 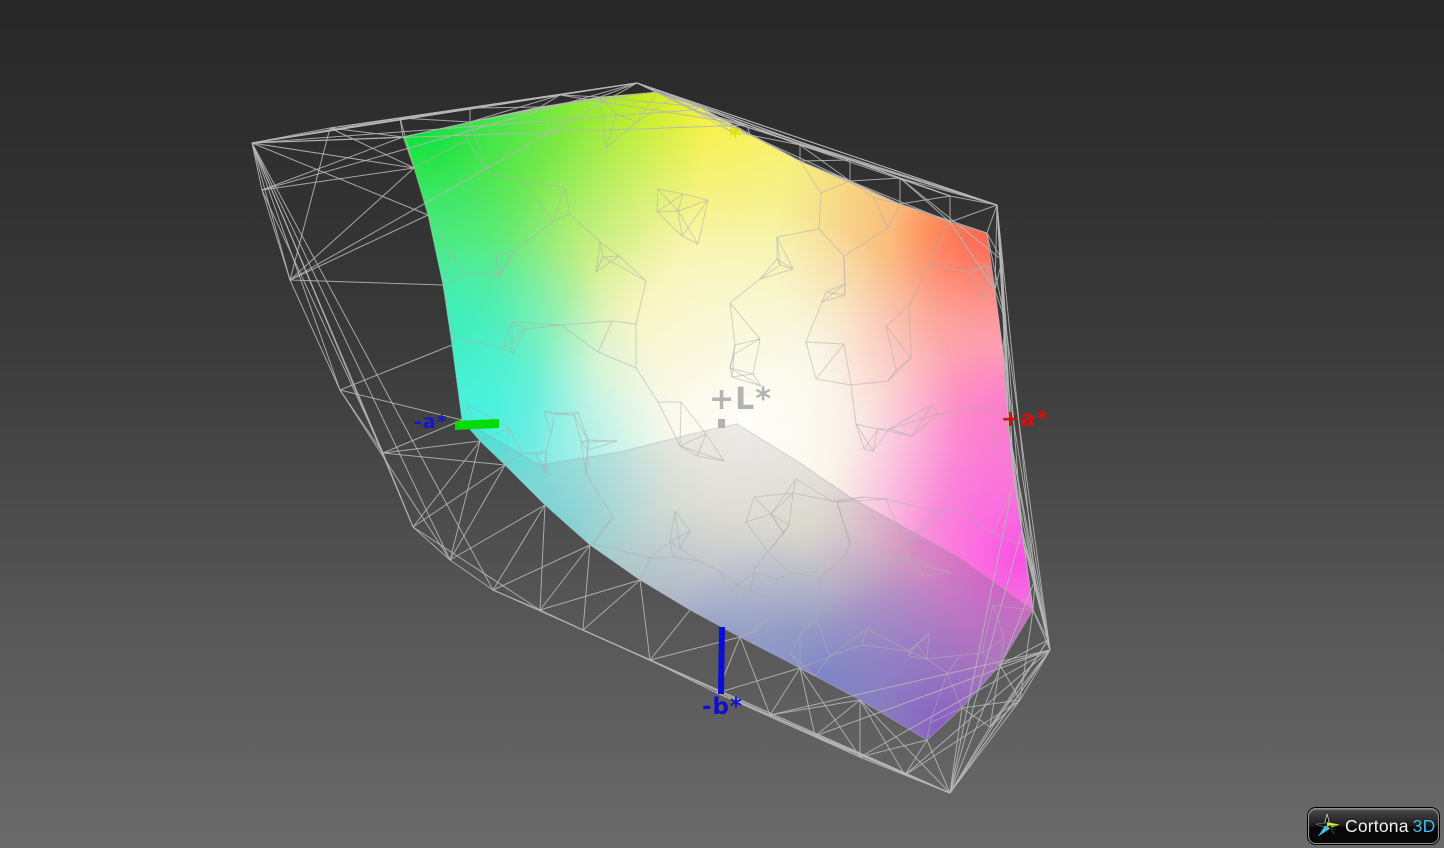 I want to click on axis-label-l-plus: +L*, so click(x=740, y=399).